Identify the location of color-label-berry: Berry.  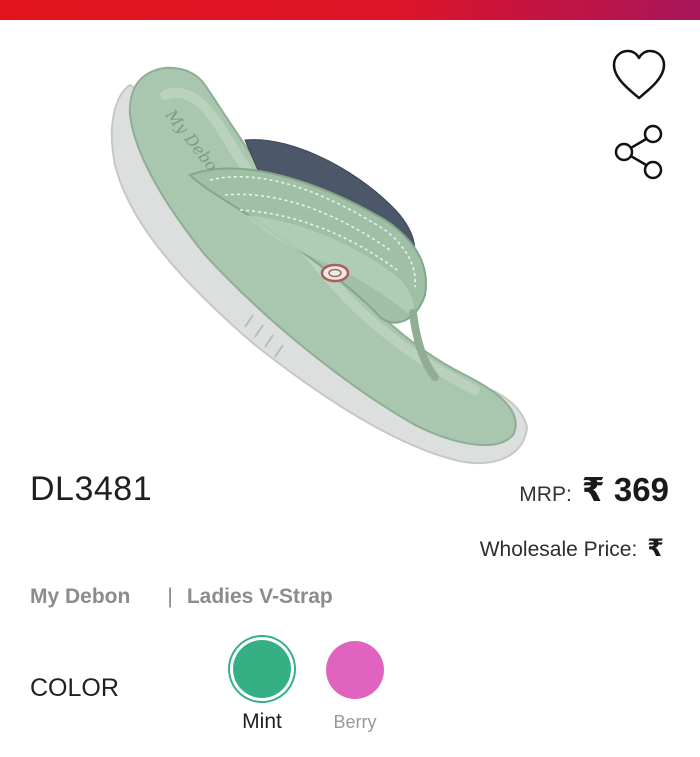
(355, 722).